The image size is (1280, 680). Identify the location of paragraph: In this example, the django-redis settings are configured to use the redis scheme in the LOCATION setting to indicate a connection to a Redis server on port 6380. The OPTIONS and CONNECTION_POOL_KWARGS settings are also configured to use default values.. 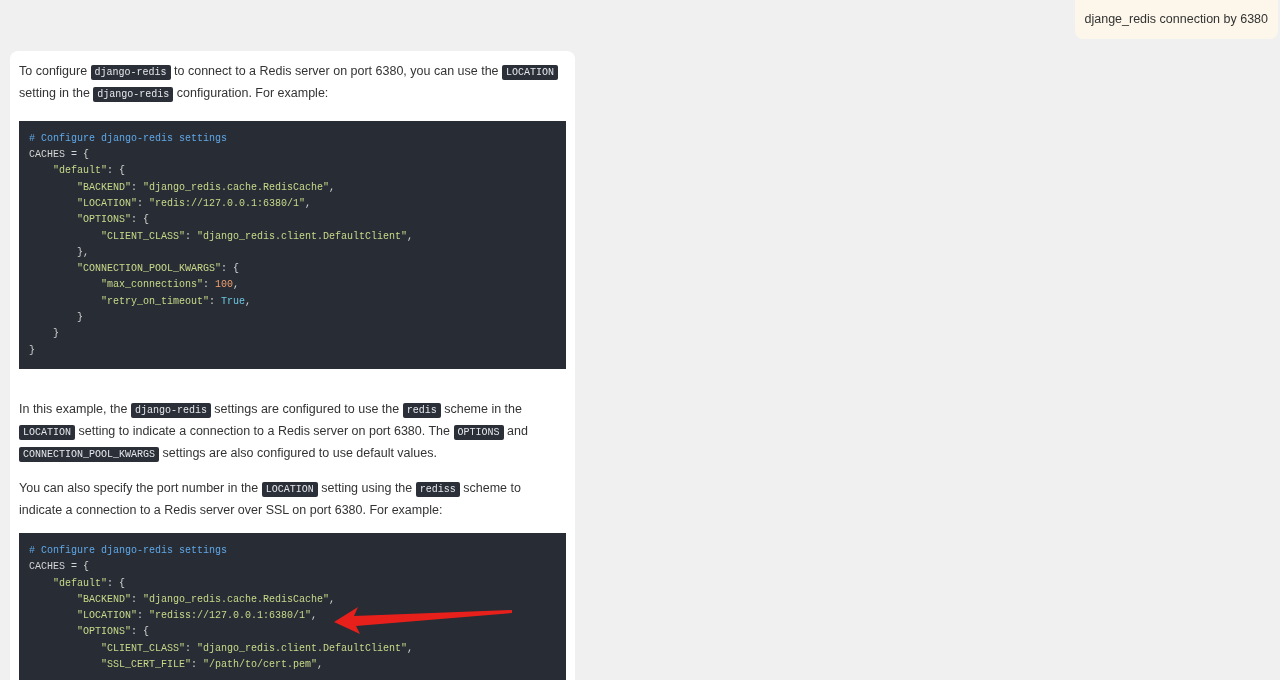
(274, 432).